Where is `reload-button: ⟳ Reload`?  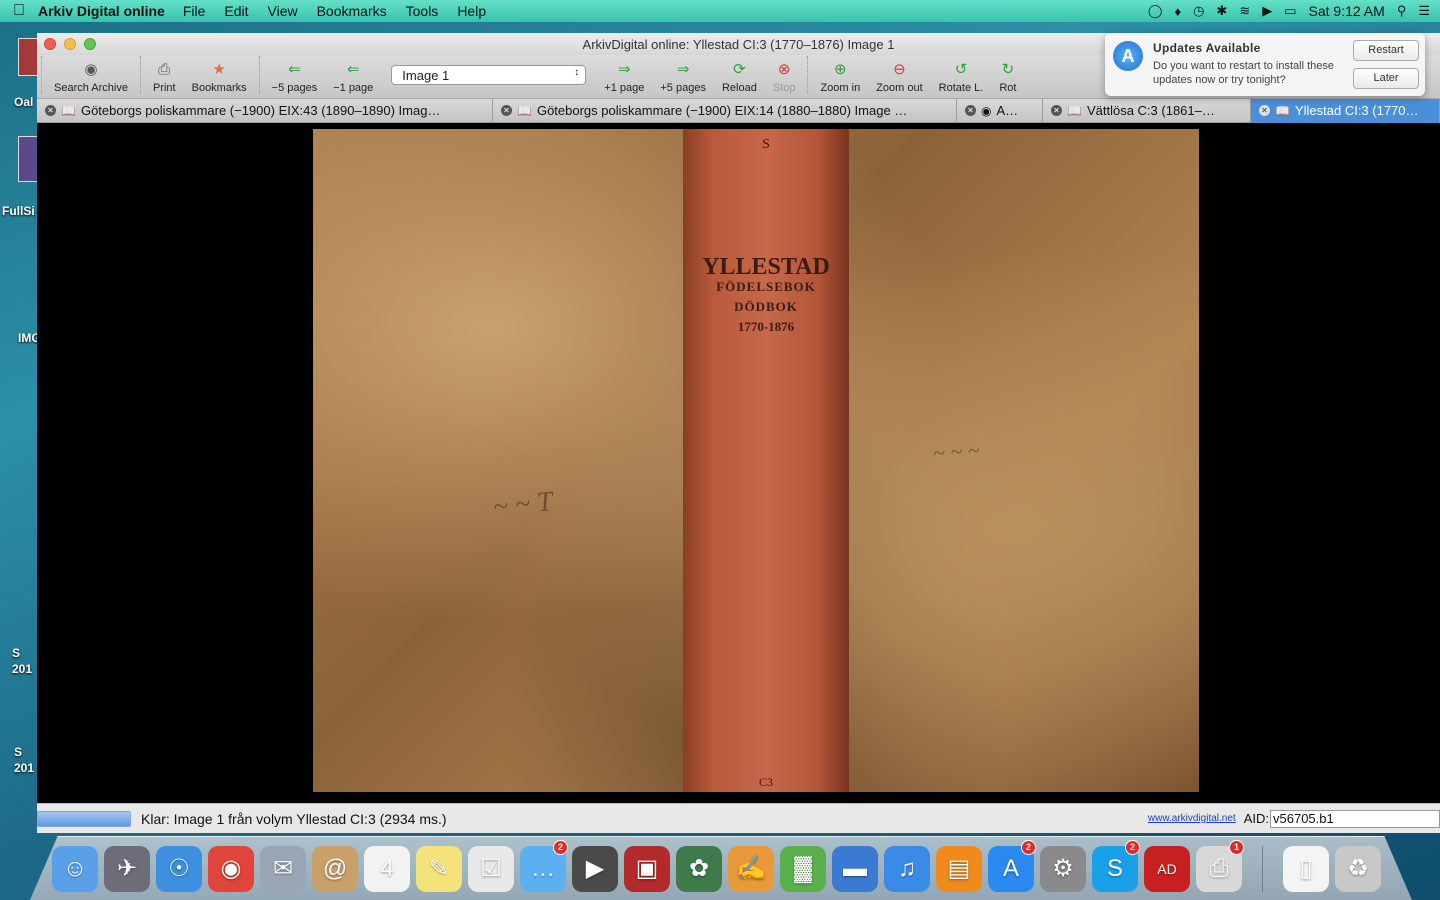 reload-button: ⟳ Reload is located at coordinates (739, 78).